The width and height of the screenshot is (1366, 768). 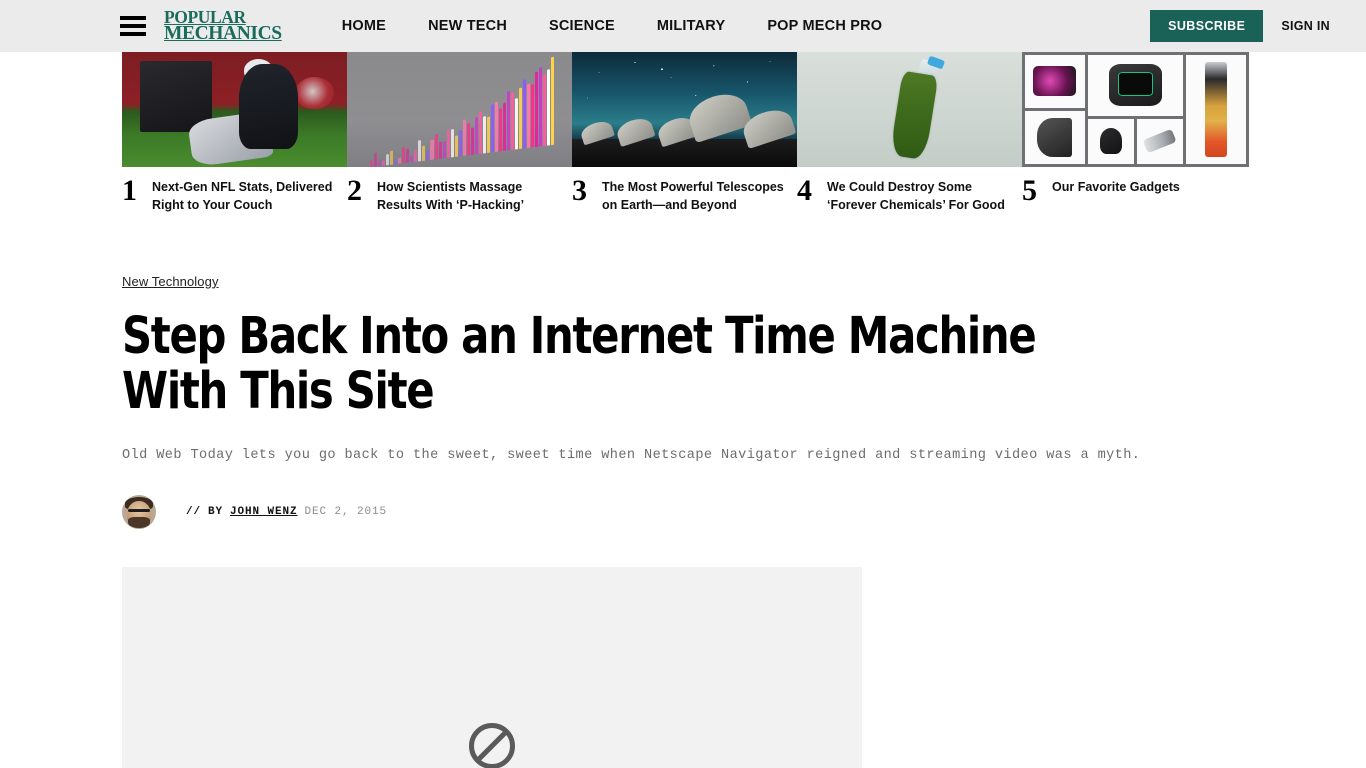 I want to click on trending-thumbnail-nfl, so click(x=234, y=109).